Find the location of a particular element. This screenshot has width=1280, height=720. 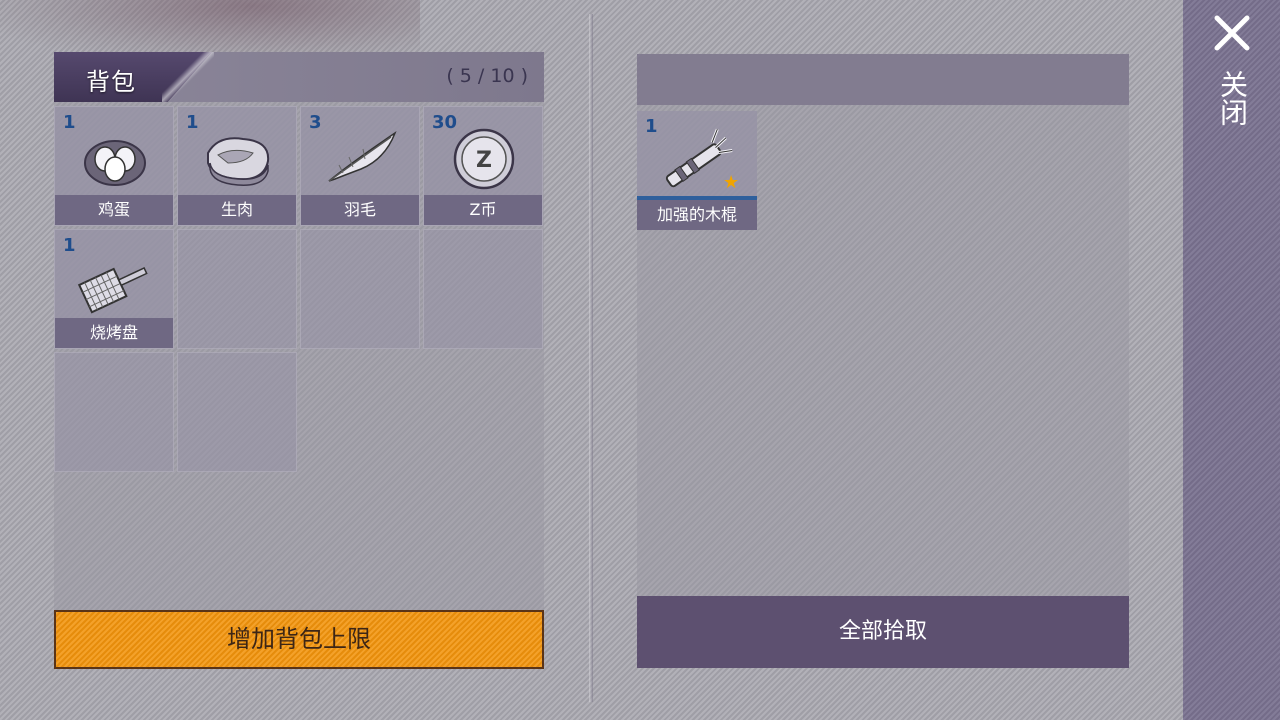

bag-slot-z-coin: 30 Z Z币 is located at coordinates (483, 166).